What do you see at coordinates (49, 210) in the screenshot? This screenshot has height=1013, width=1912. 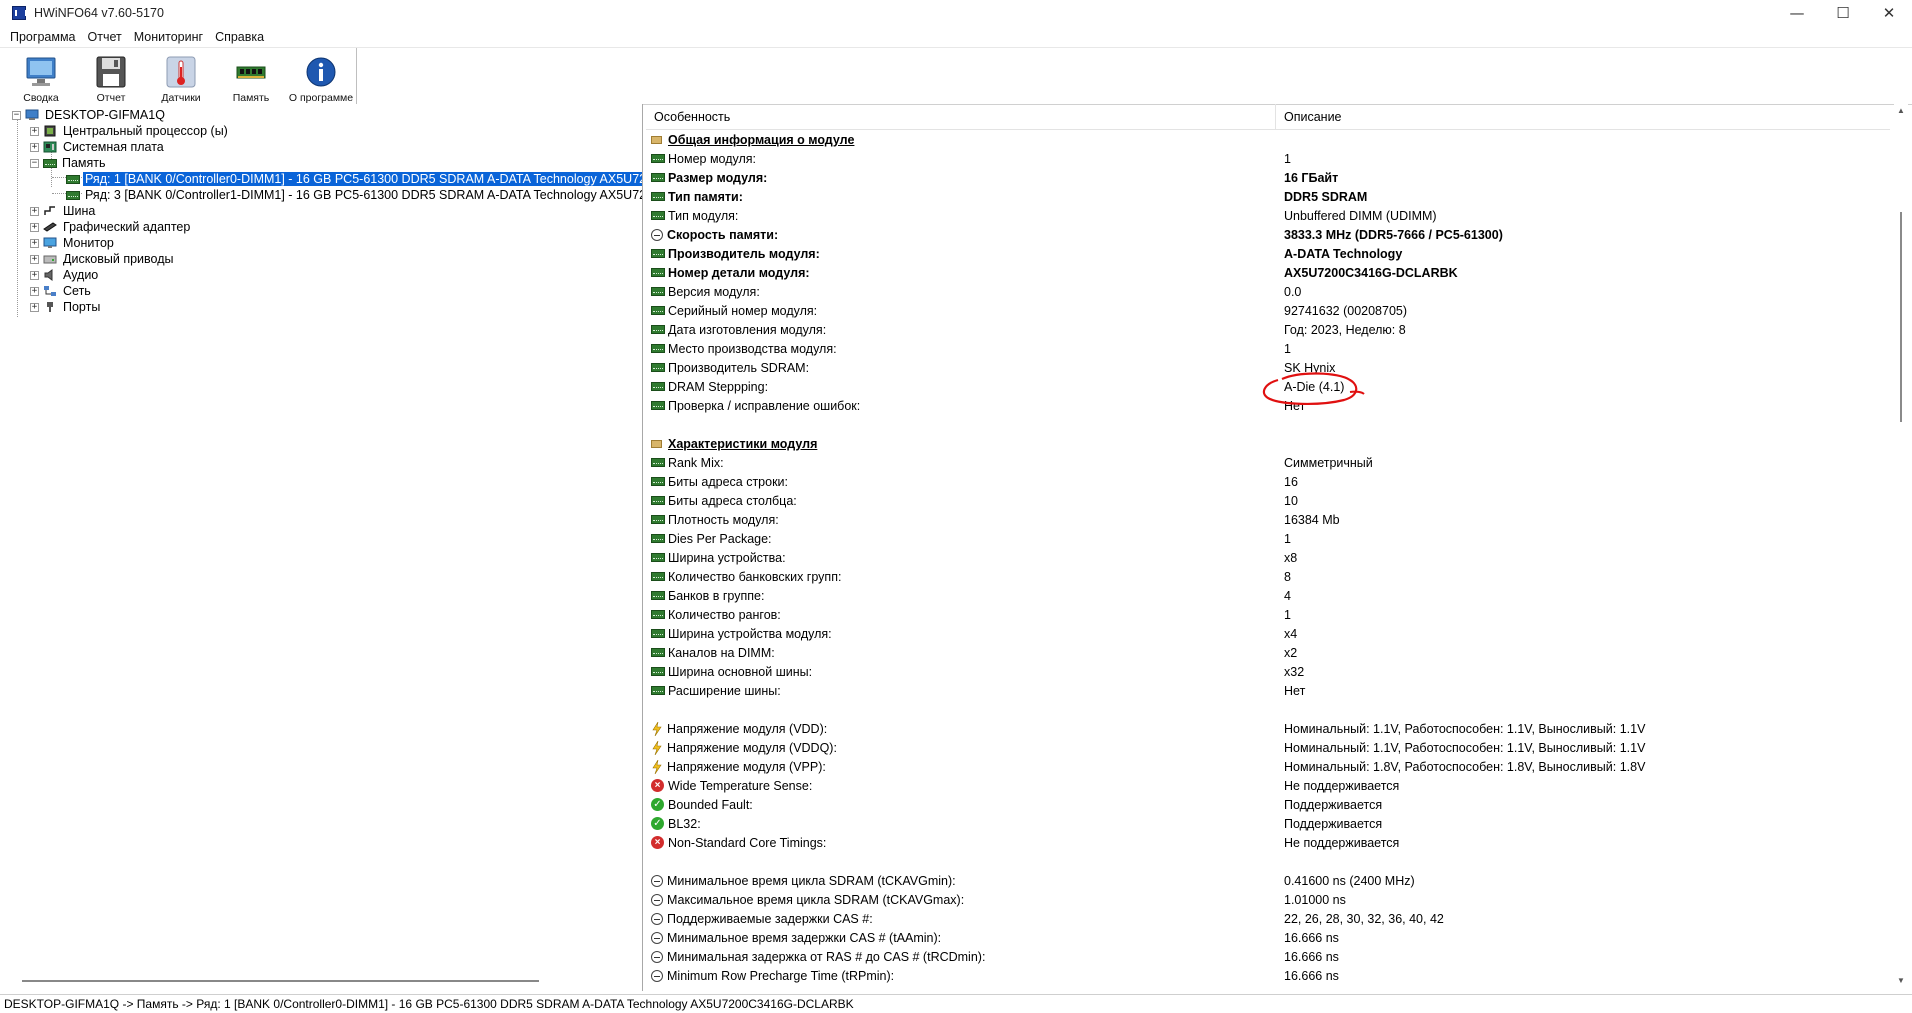 I see `bus-icon` at bounding box center [49, 210].